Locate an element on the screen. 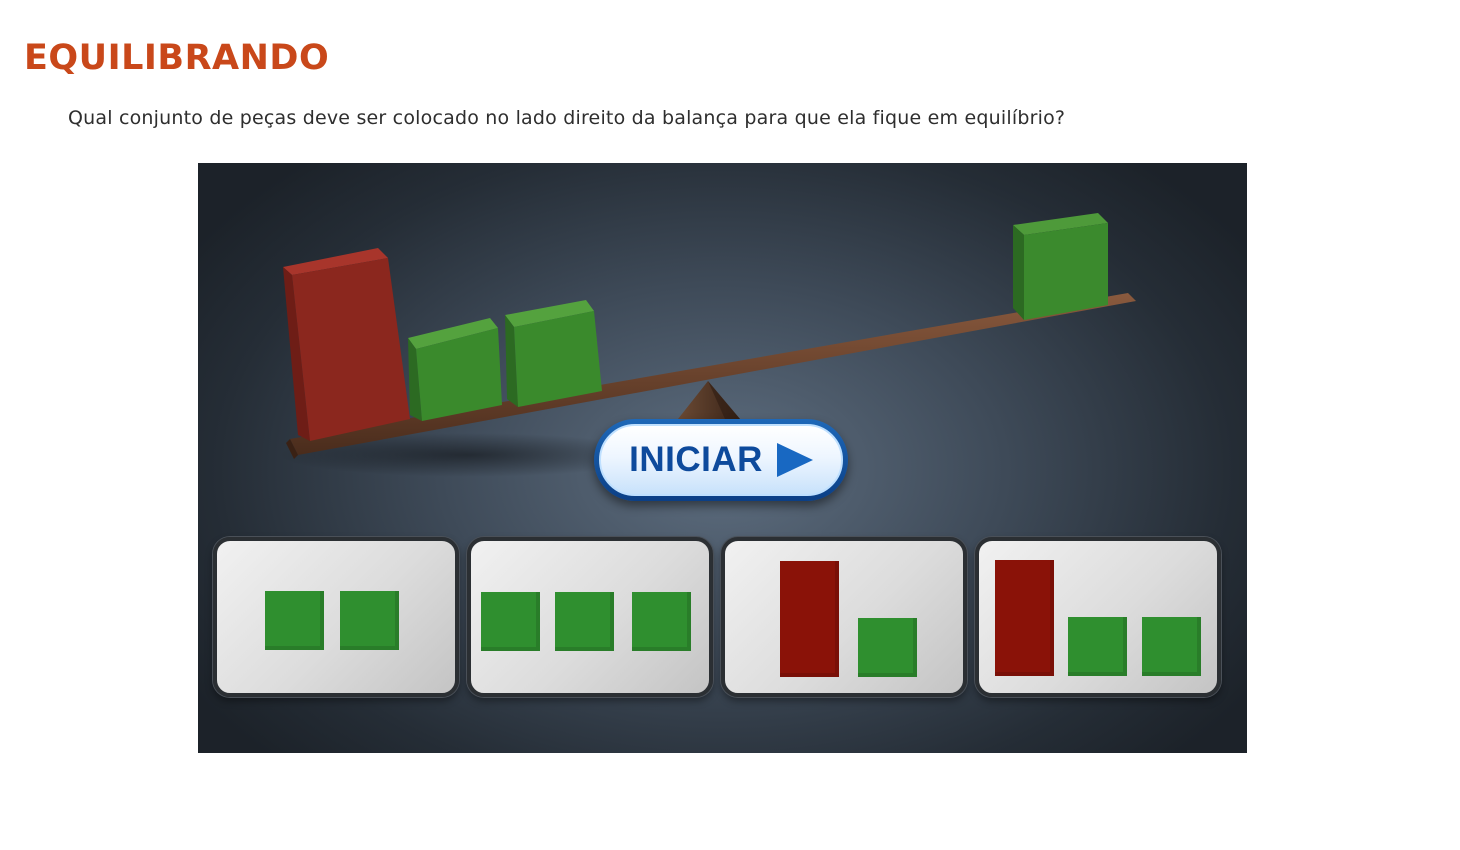 The width and height of the screenshot is (1460, 850). start-button: INICIAR is located at coordinates (721, 460).